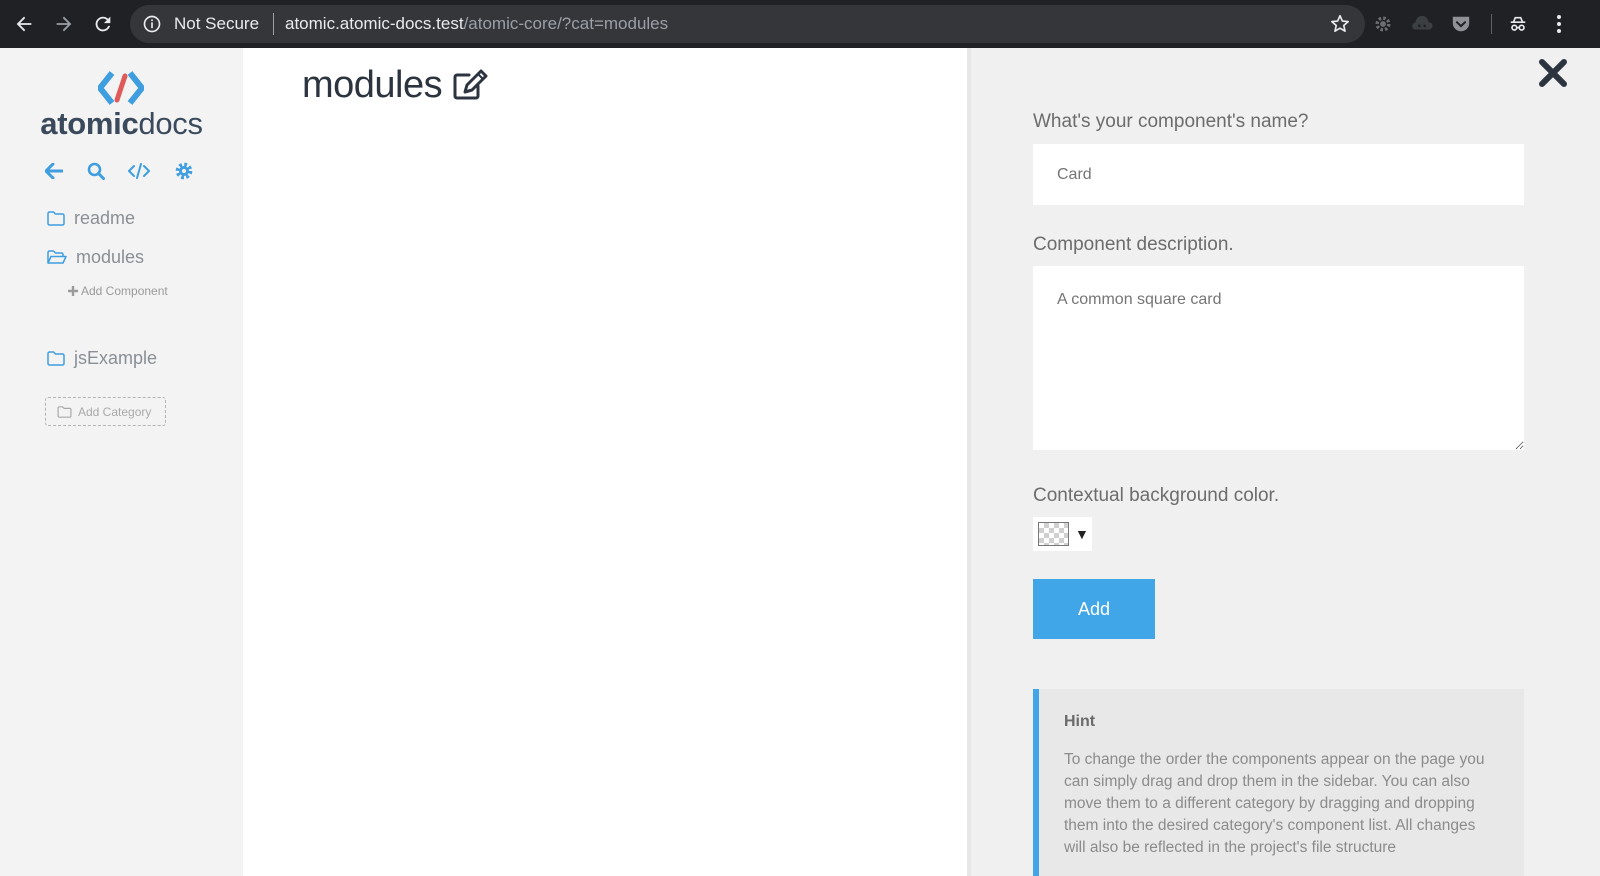  What do you see at coordinates (124, 291) in the screenshot?
I see `add-component-label: Add Component` at bounding box center [124, 291].